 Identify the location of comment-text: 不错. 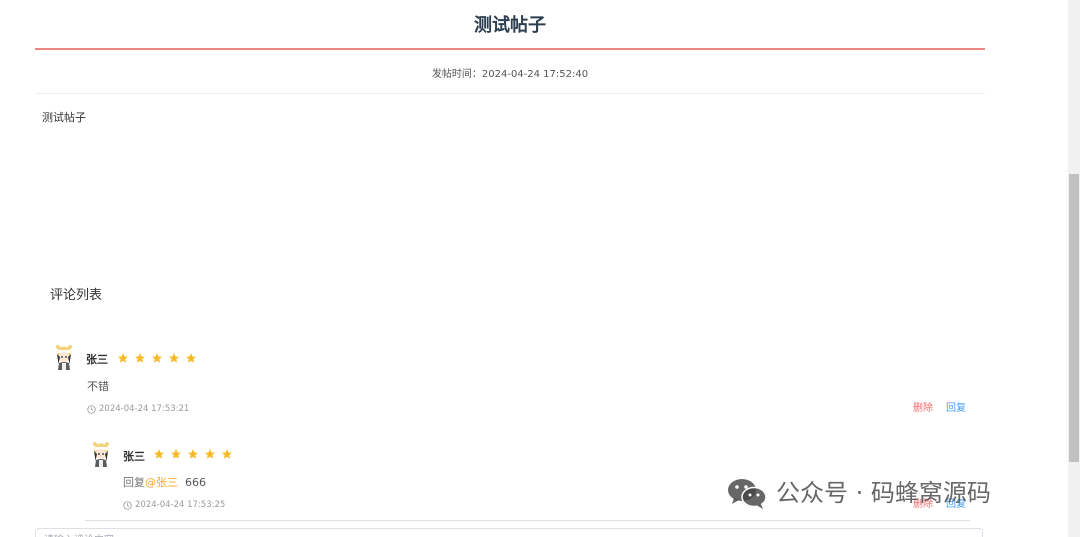
(98, 386).